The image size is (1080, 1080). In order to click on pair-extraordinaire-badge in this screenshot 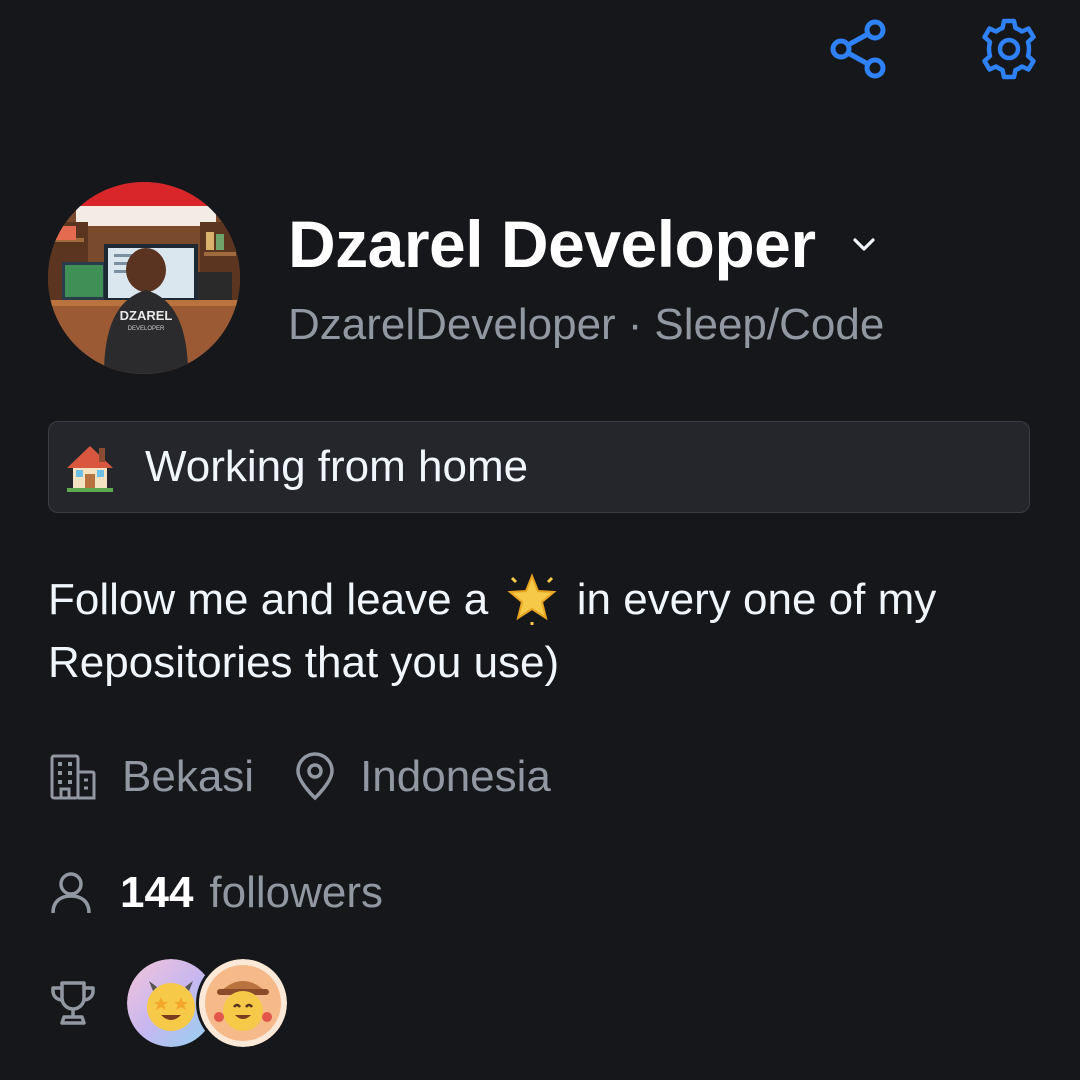, I will do `click(243, 1003)`.